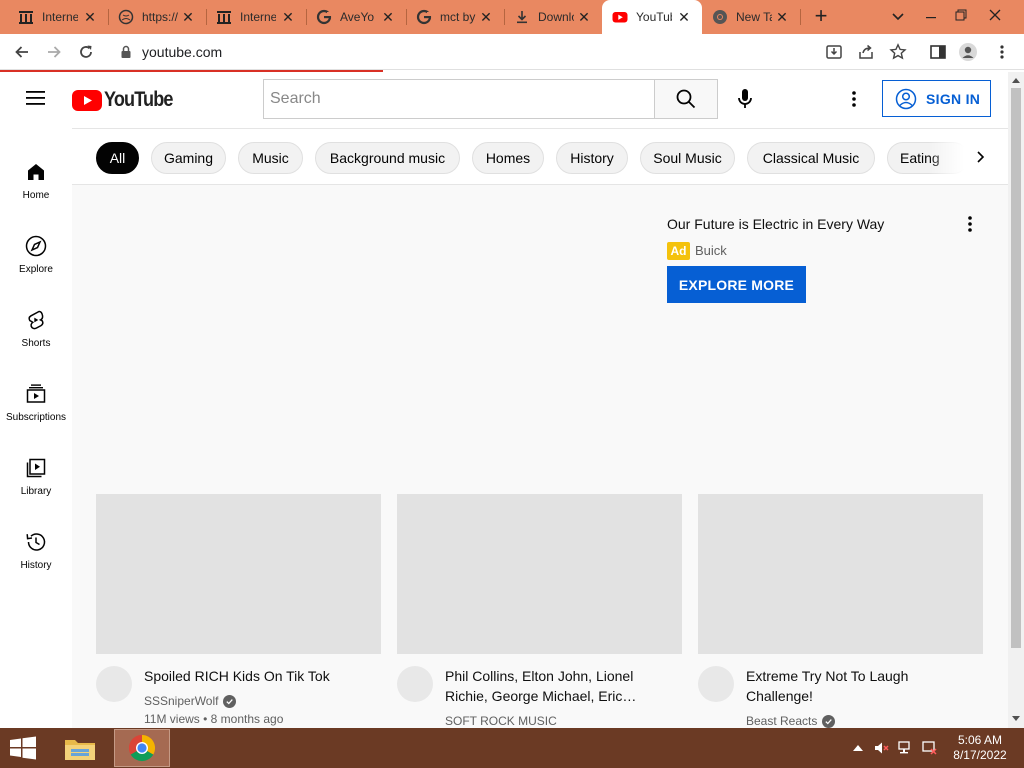 This screenshot has height=768, width=1024. I want to click on side-panel-icon, so click(938, 52).